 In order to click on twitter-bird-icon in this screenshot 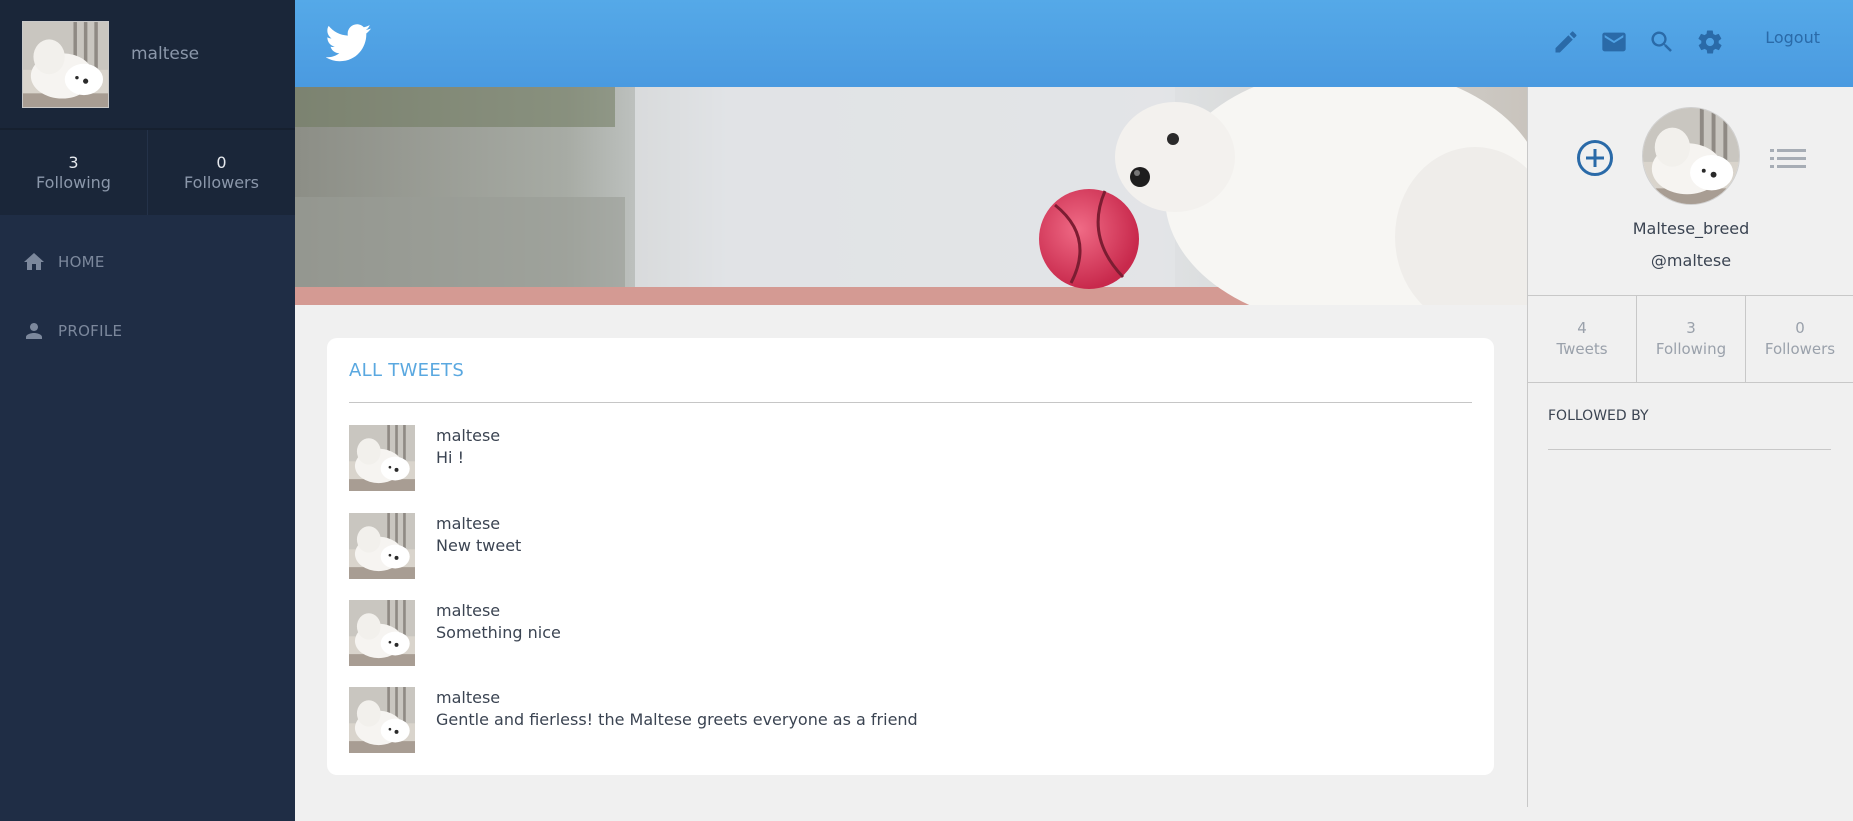, I will do `click(349, 43)`.